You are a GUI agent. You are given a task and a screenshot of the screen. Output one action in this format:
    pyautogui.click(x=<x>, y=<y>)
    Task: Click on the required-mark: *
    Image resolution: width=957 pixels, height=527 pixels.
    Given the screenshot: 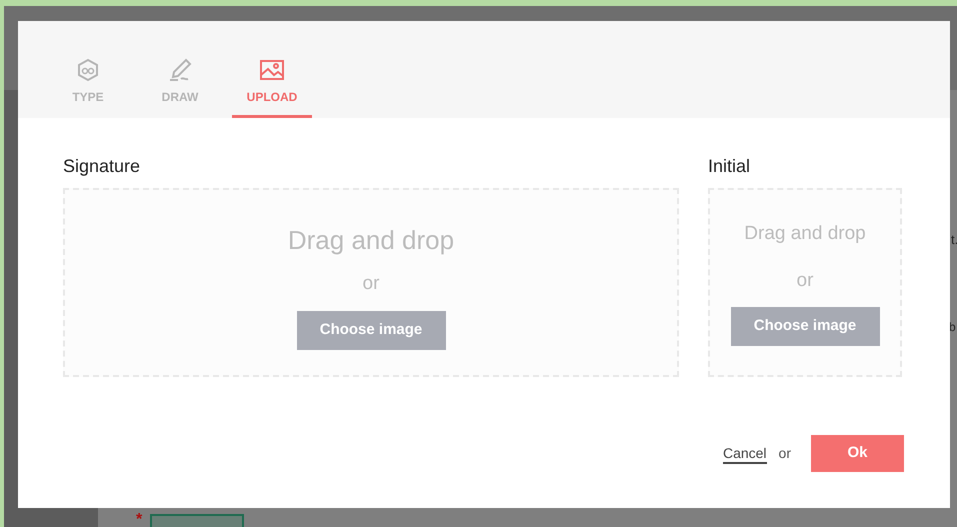 What is the action you would take?
    pyautogui.click(x=139, y=518)
    